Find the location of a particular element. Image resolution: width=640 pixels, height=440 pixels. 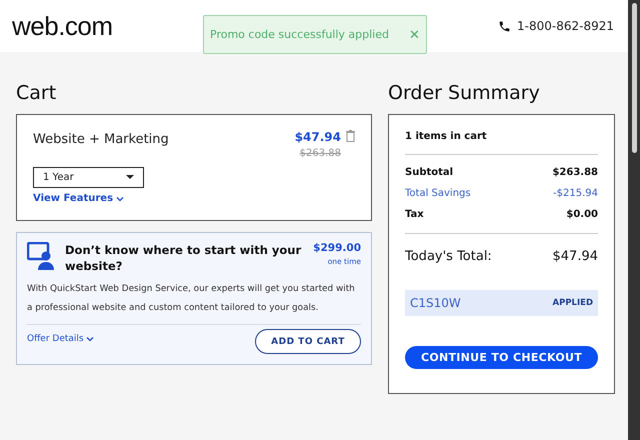

item-count: 1 items in cart is located at coordinates (501, 143).